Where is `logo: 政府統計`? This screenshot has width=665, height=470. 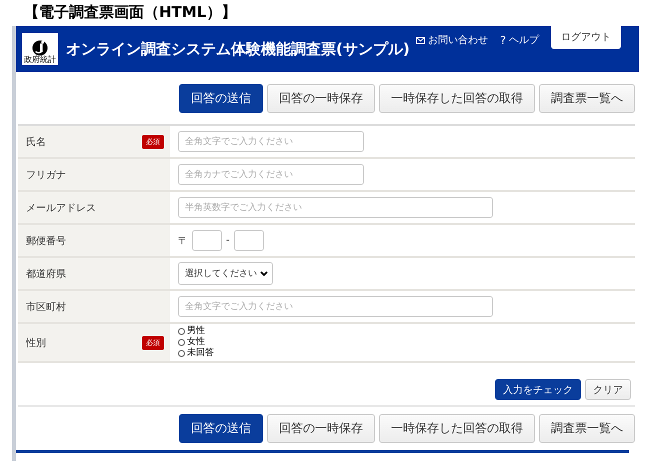 logo: 政府統計 is located at coordinates (40, 49).